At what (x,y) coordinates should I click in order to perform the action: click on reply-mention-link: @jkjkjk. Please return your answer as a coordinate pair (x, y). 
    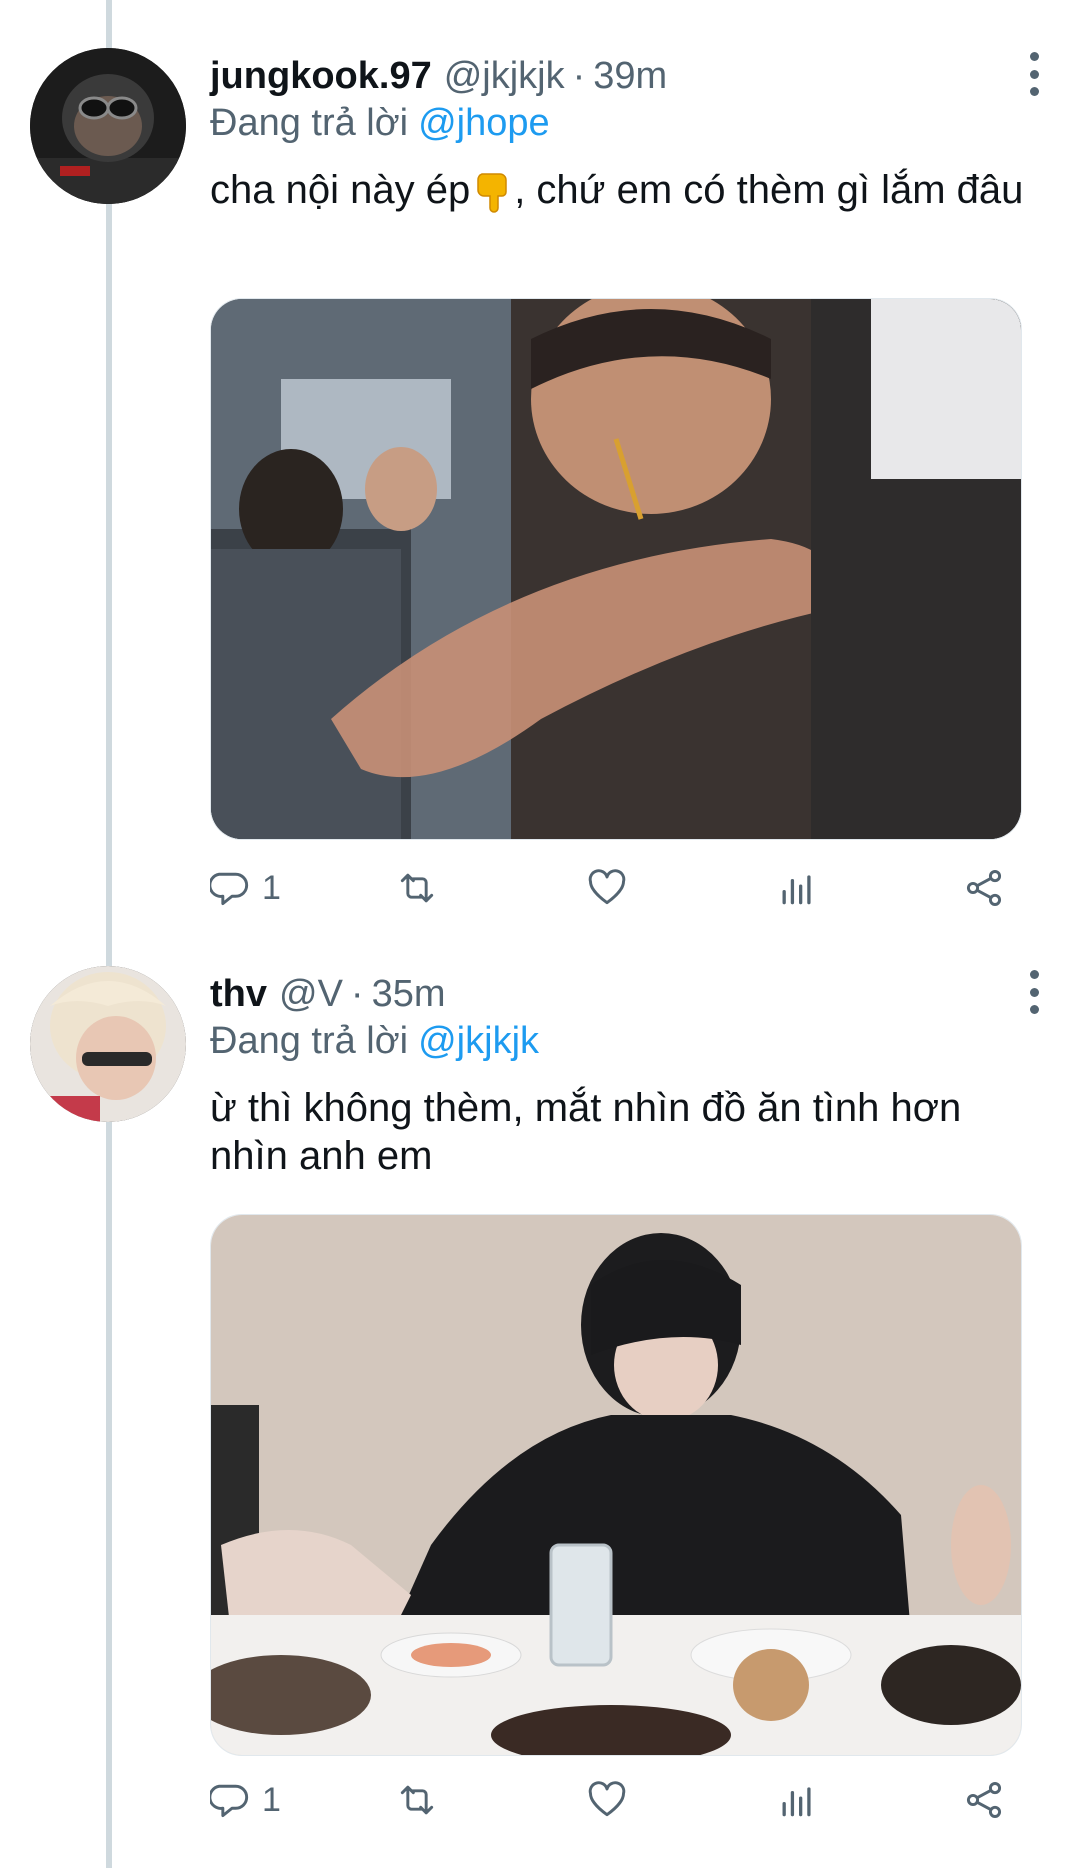
    Looking at the image, I should click on (478, 1041).